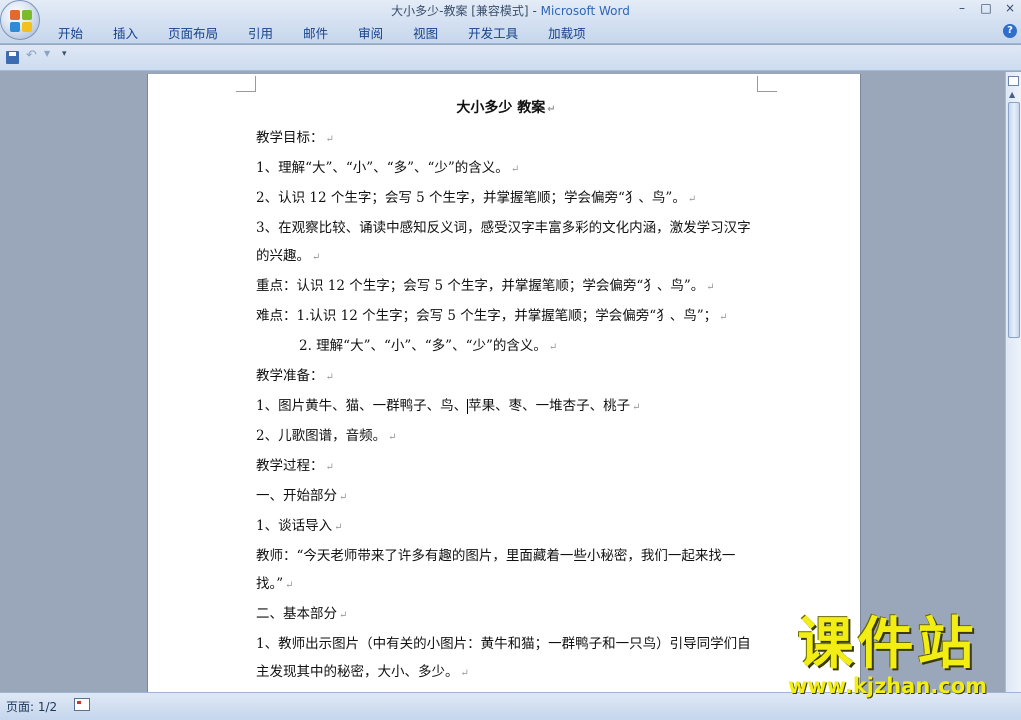 This screenshot has height=720, width=1021. I want to click on vertical-scrollbar: ▲ ▼, so click(1013, 394).